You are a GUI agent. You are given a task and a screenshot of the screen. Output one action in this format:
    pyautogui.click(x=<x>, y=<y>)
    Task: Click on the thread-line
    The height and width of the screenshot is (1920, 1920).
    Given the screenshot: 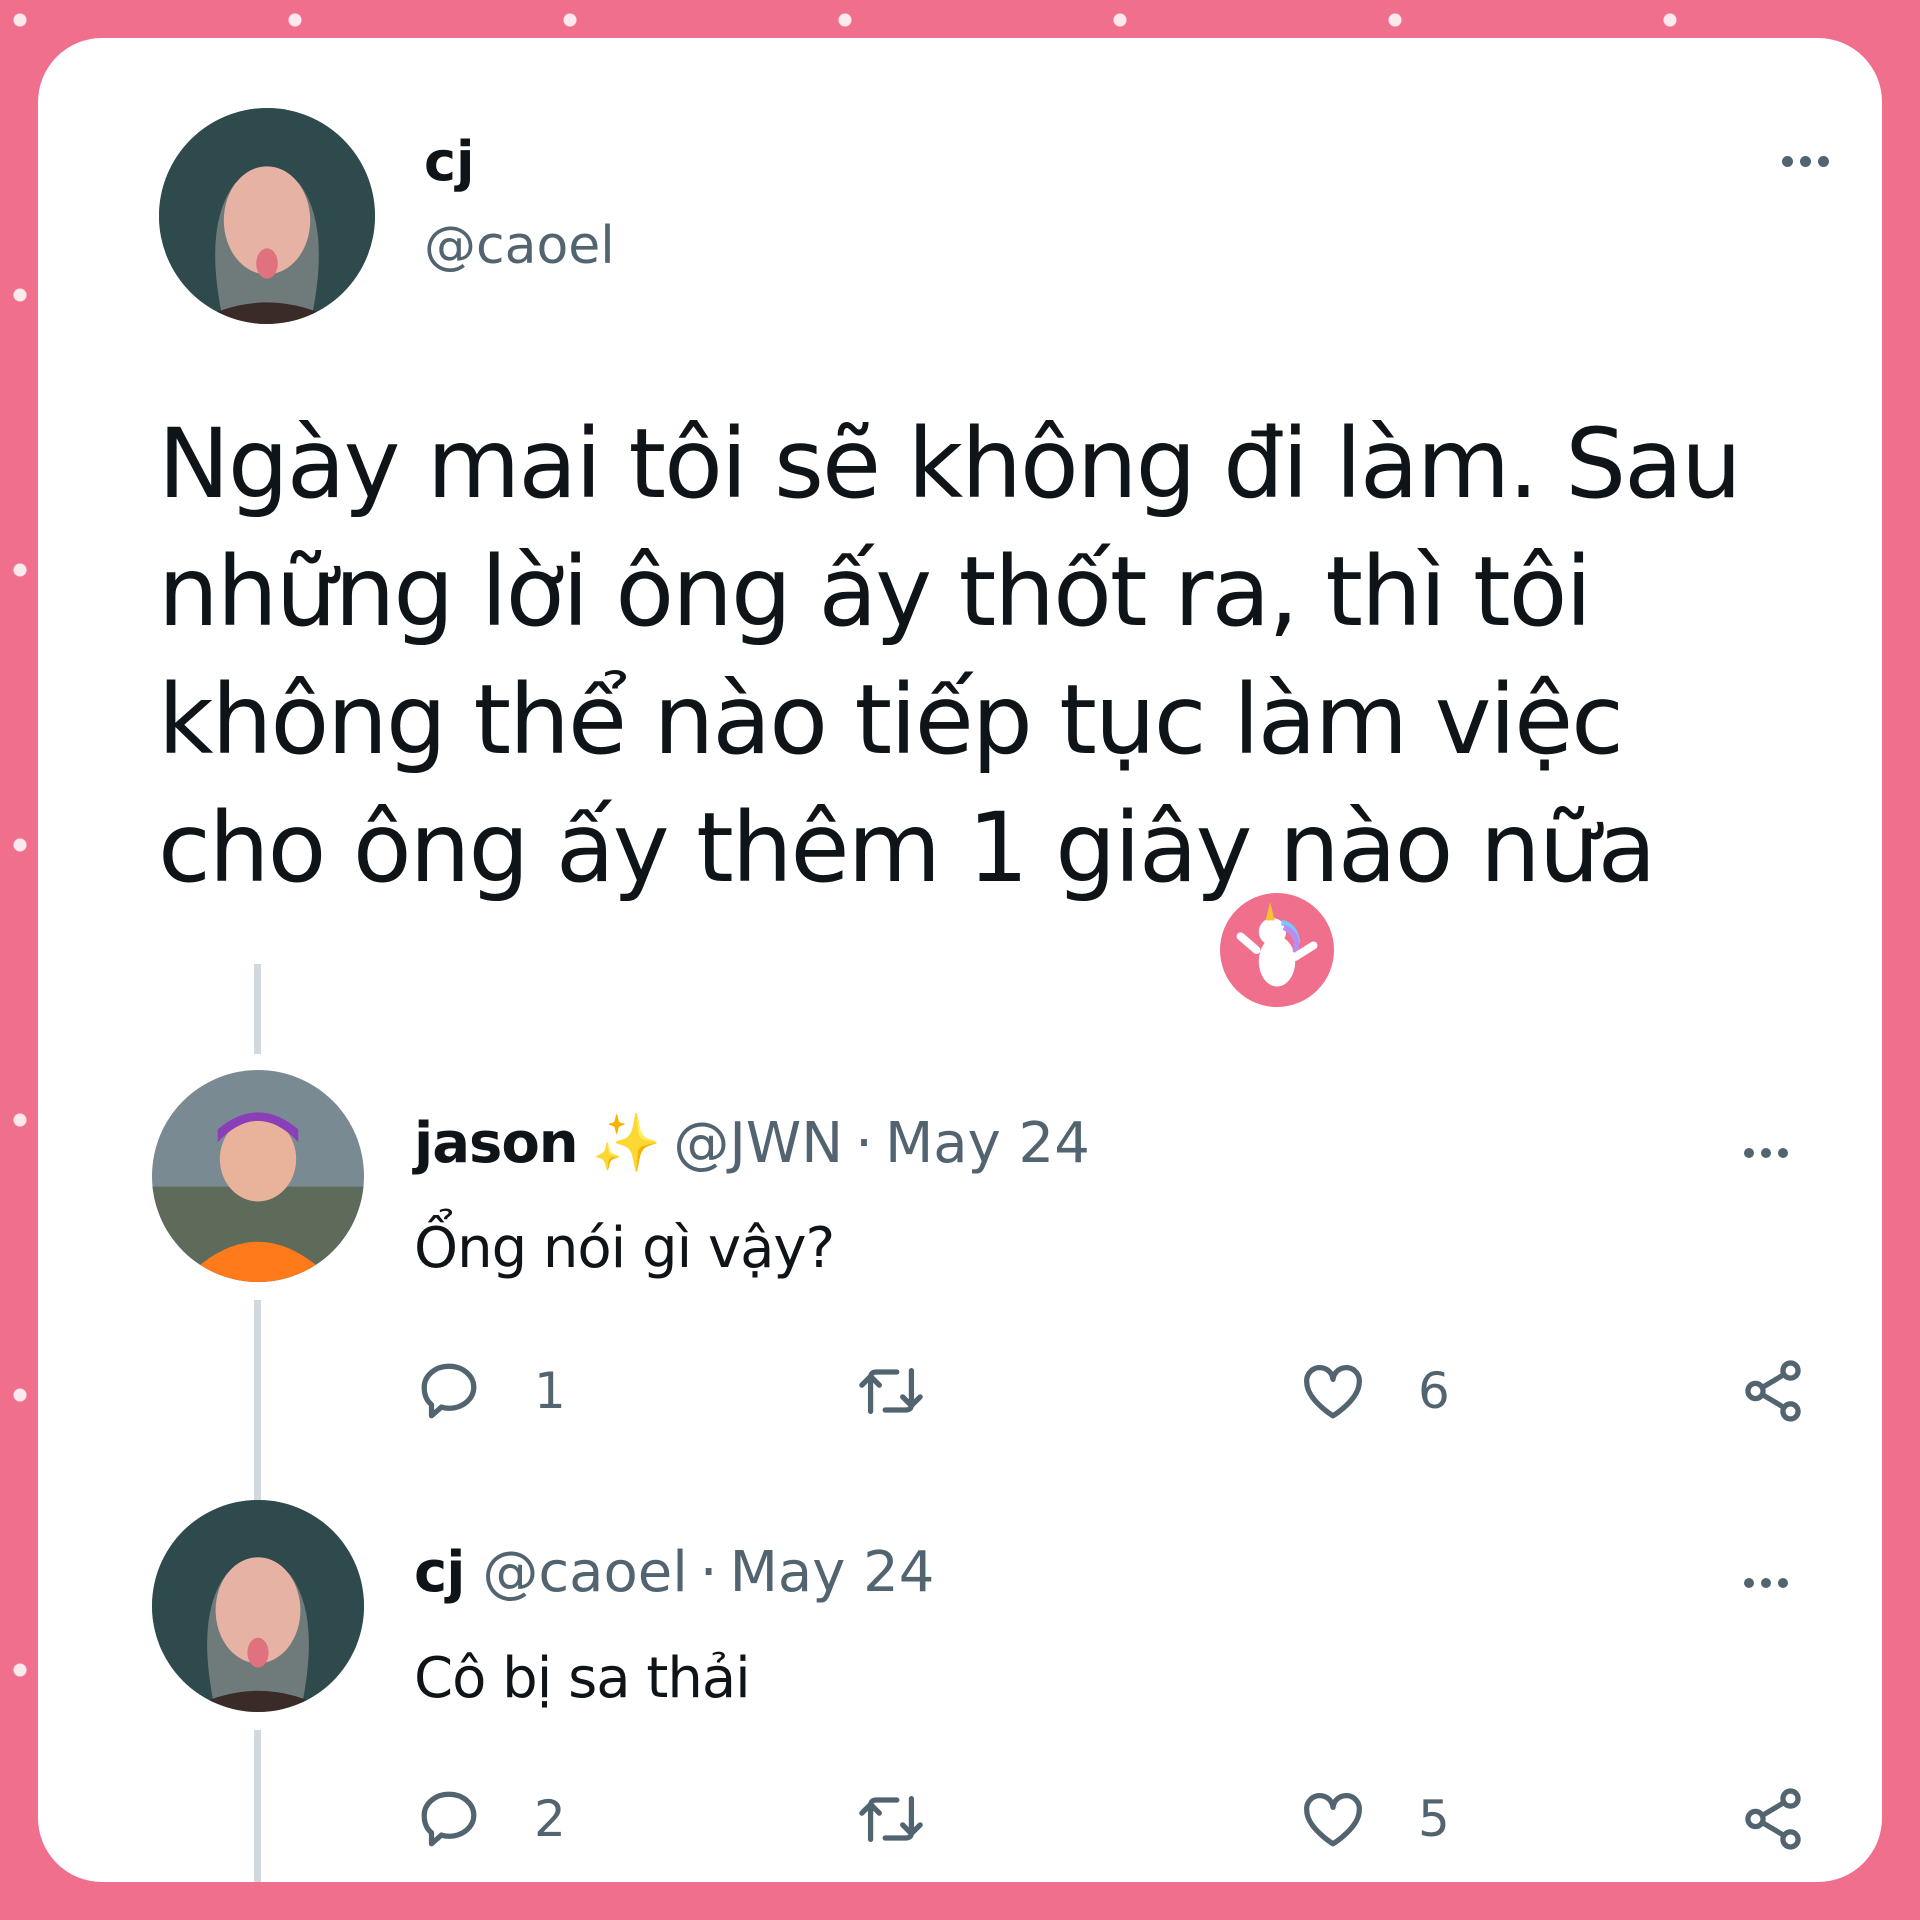 What is the action you would take?
    pyautogui.click(x=257, y=1009)
    